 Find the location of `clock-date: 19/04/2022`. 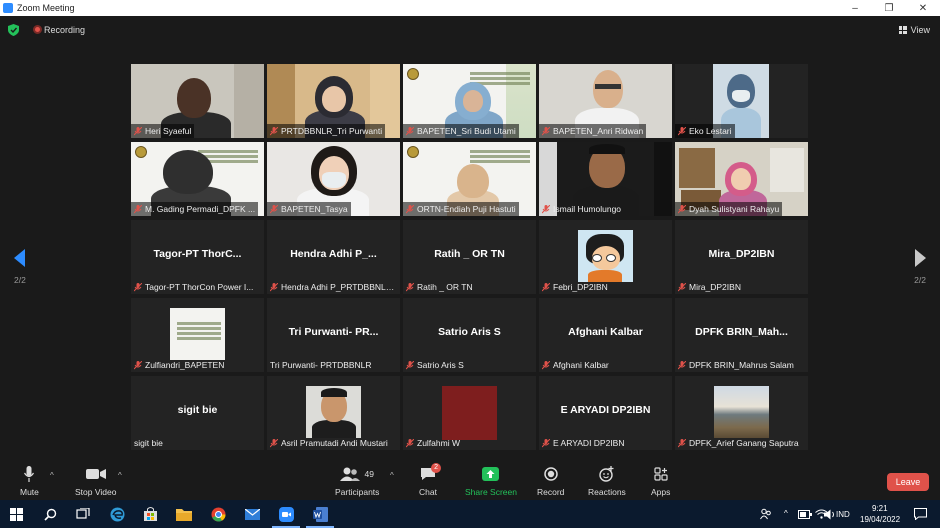

clock-date: 19/04/2022 is located at coordinates (880, 519).